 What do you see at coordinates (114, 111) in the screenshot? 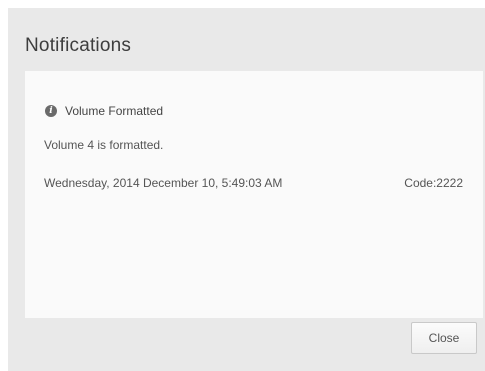
I see `notification-title: Volume Formatted` at bounding box center [114, 111].